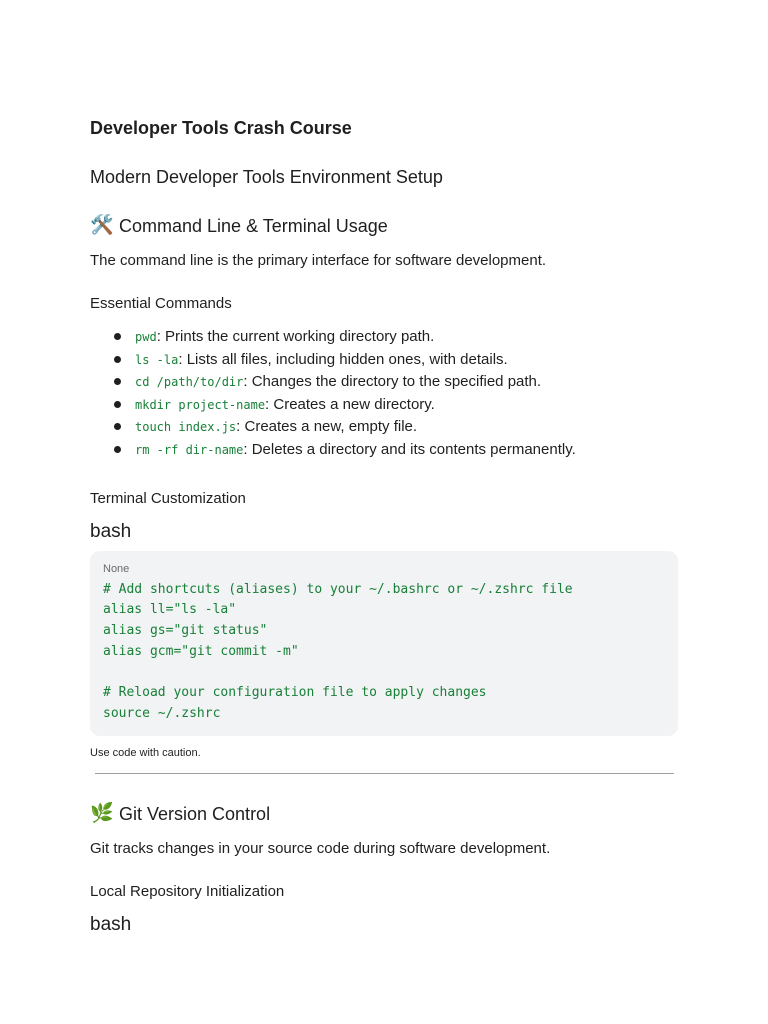  I want to click on code-caution-note: Use code with caution., so click(145, 753).